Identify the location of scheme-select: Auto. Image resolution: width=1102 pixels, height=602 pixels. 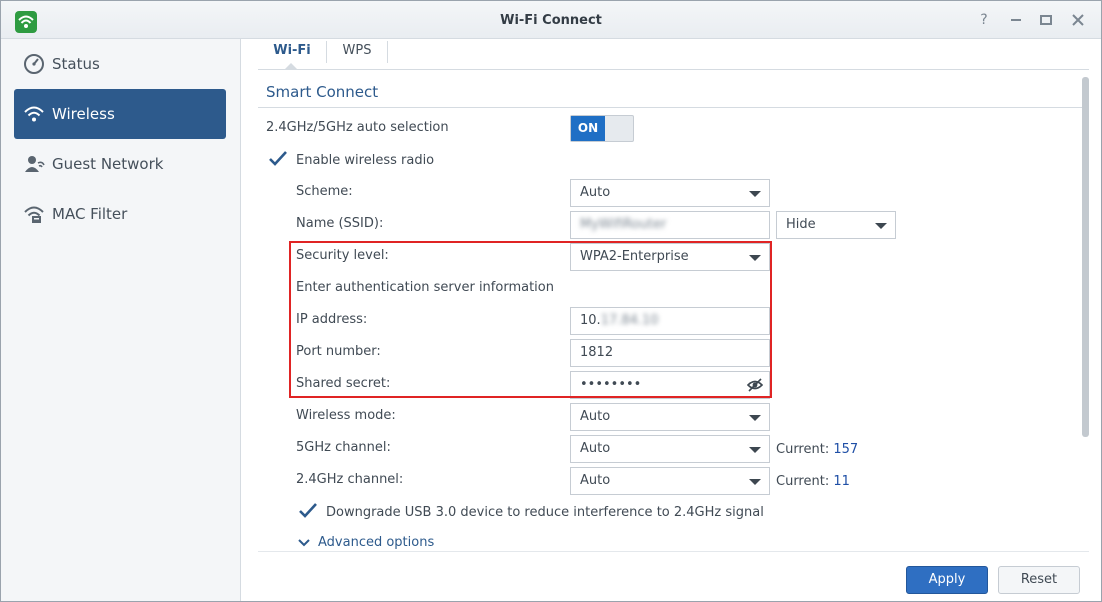
(670, 193).